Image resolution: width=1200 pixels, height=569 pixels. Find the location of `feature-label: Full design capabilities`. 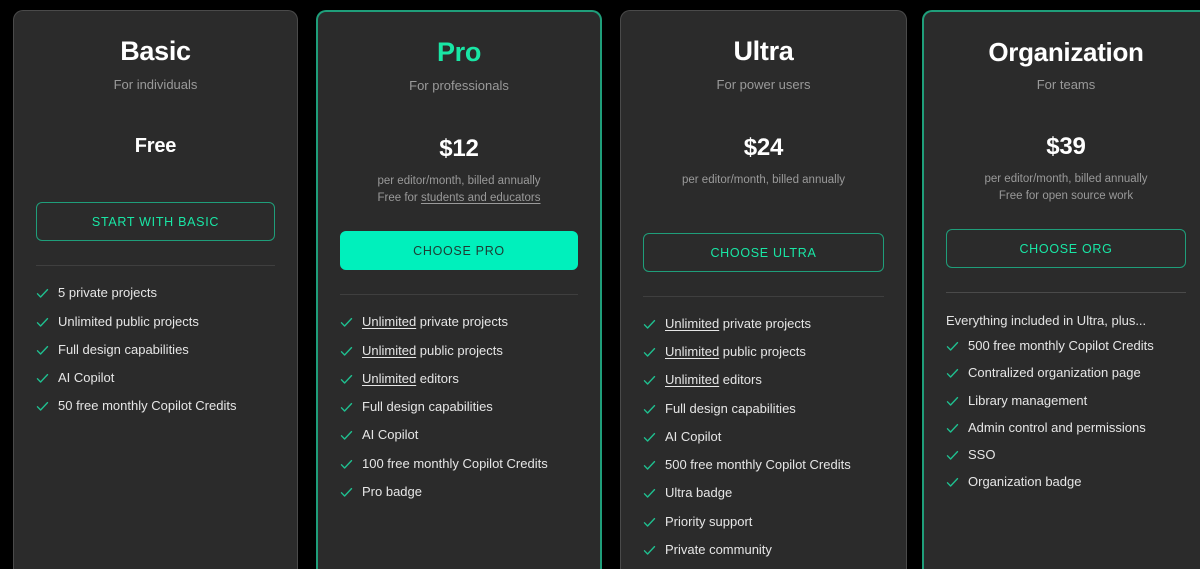

feature-label: Full design capabilities is located at coordinates (123, 349).